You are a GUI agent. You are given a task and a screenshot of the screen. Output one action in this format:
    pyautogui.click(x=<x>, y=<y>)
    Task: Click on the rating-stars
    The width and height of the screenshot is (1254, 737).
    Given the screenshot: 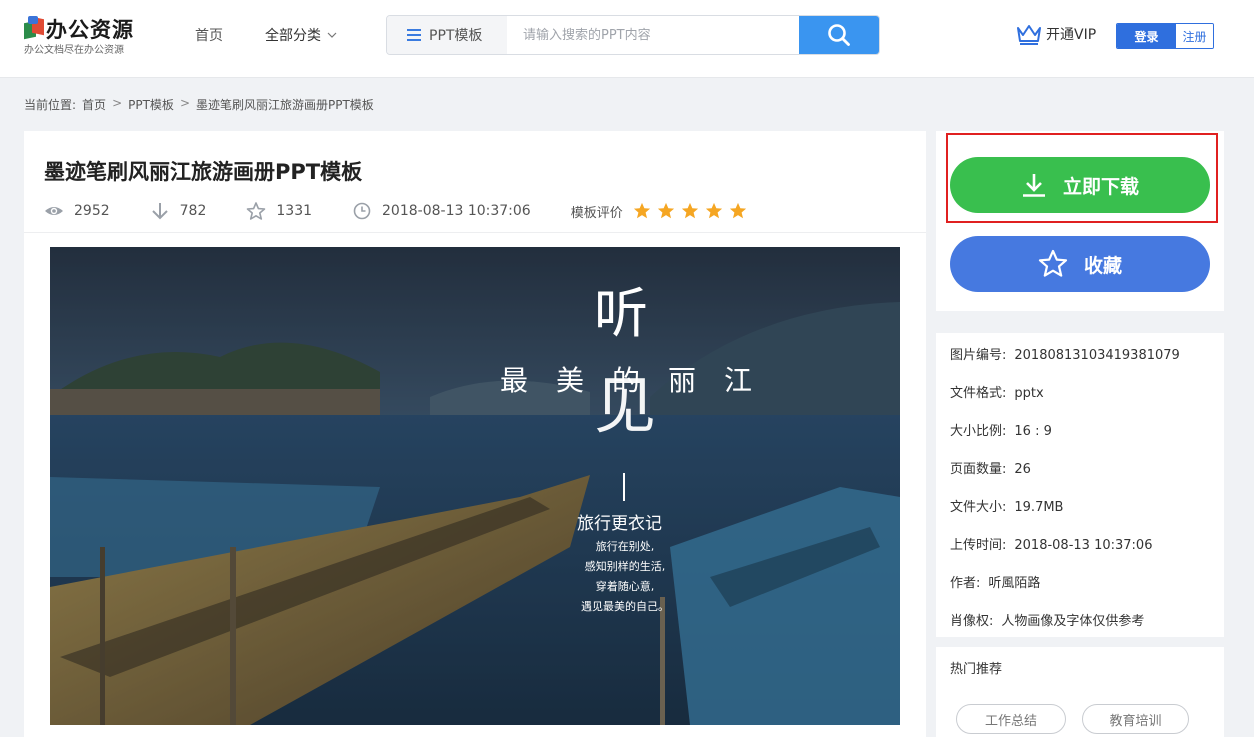 What is the action you would take?
    pyautogui.click(x=690, y=211)
    